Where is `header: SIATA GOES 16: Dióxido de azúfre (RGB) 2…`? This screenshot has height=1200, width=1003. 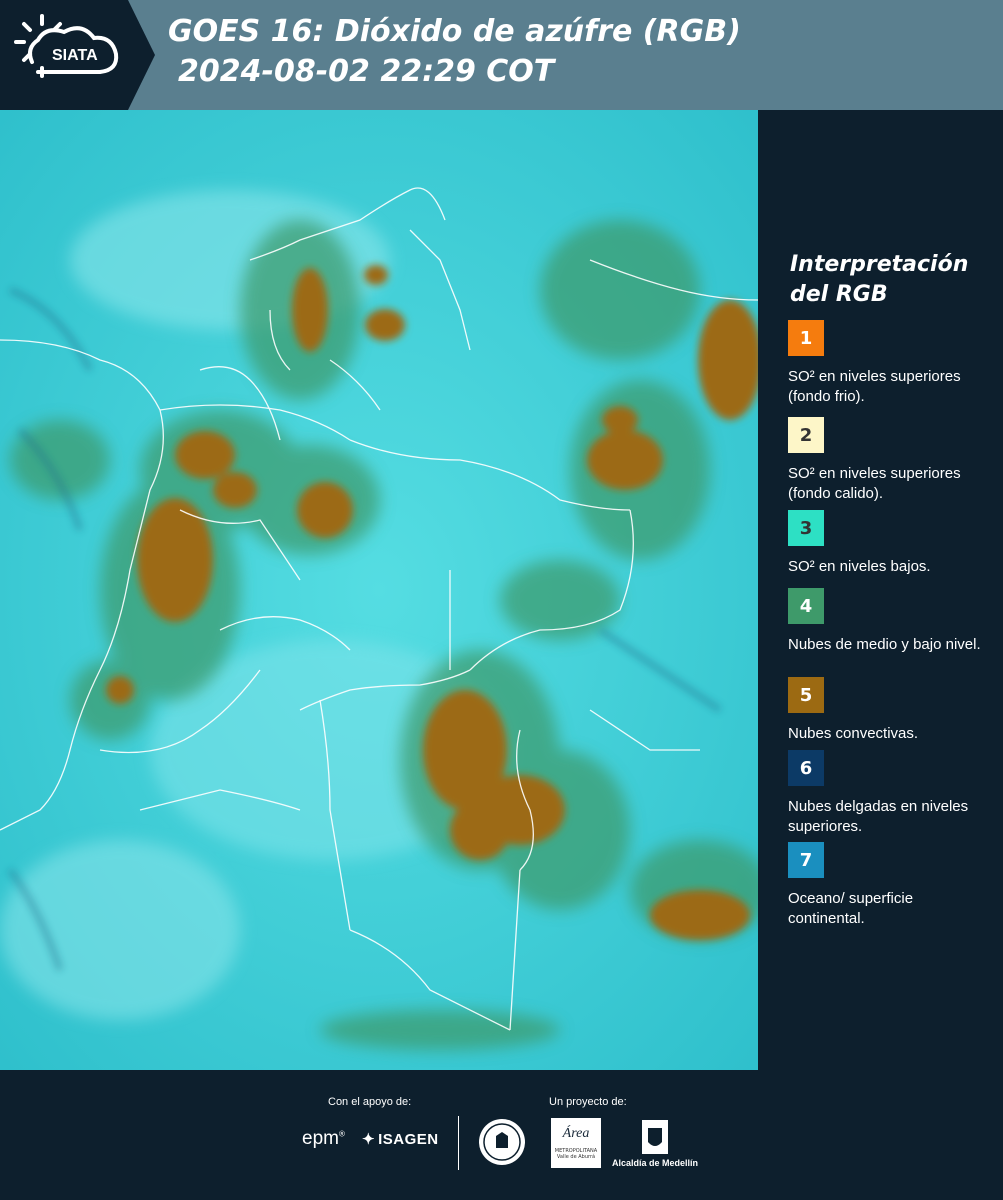
header: SIATA GOES 16: Dióxido de azúfre (RGB) 2… is located at coordinates (501, 55).